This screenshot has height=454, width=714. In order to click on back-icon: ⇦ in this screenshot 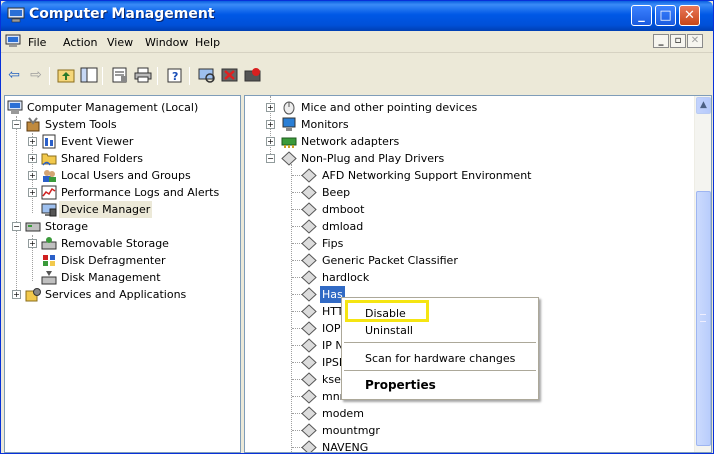, I will do `click(14, 75)`.